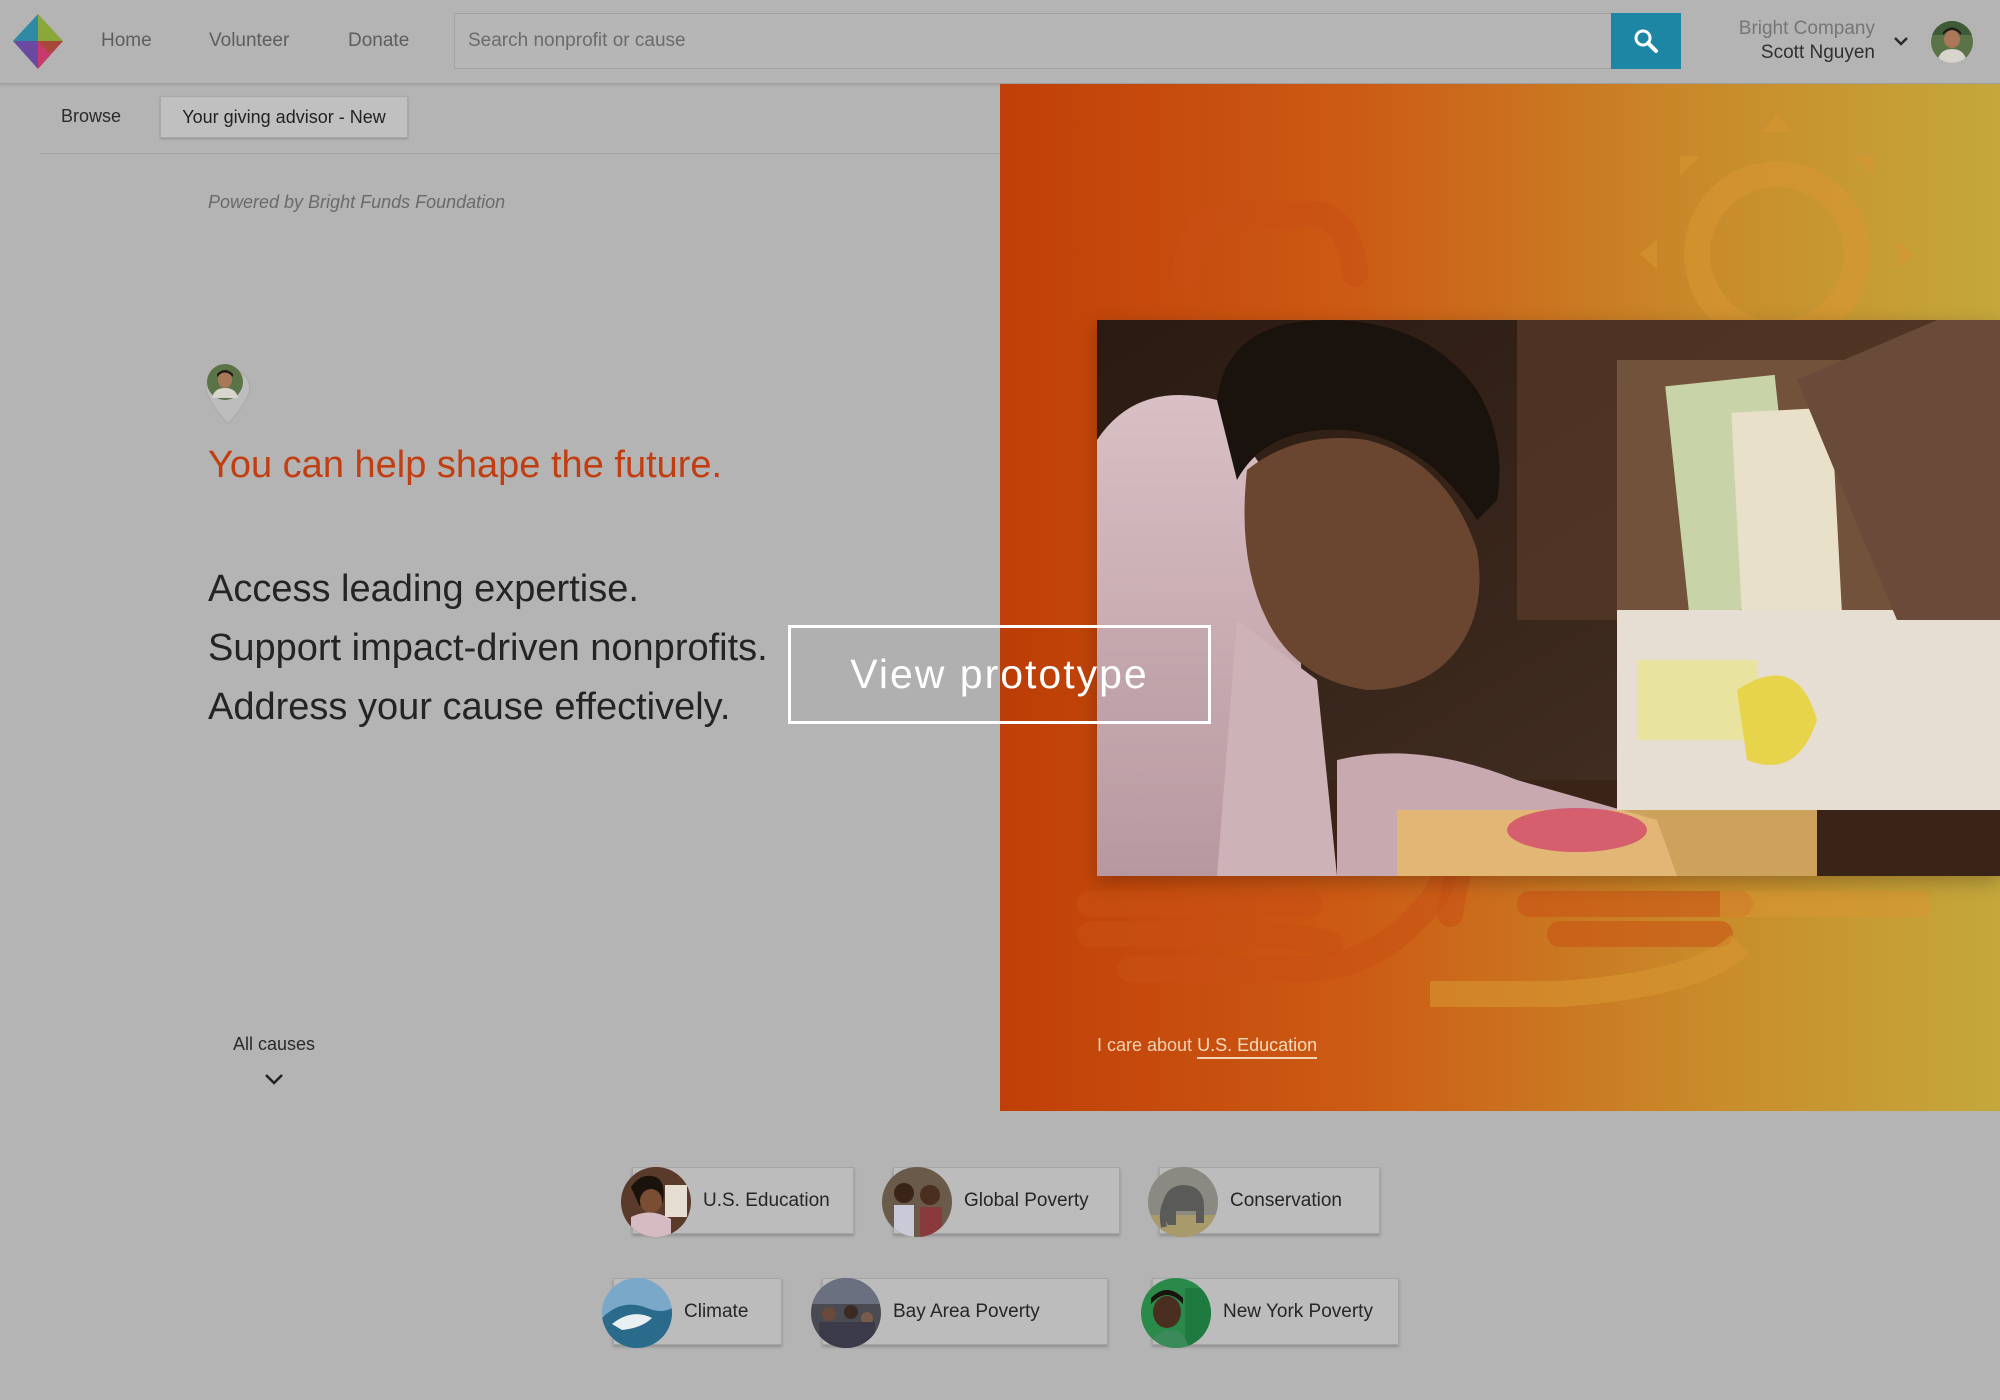 This screenshot has height=1400, width=2000. Describe the element at coordinates (357, 202) in the screenshot. I see `powered-by-text: Powered by Bright Funds Foundation` at that location.